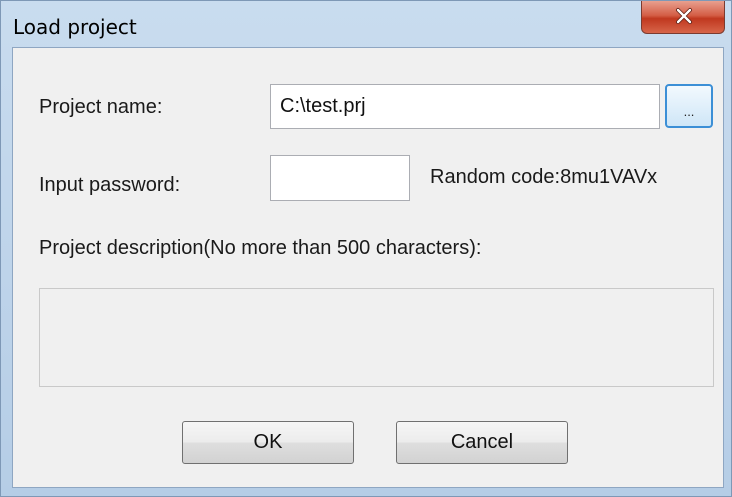 This screenshot has width=732, height=497. I want to click on ok-button: OK, so click(268, 442).